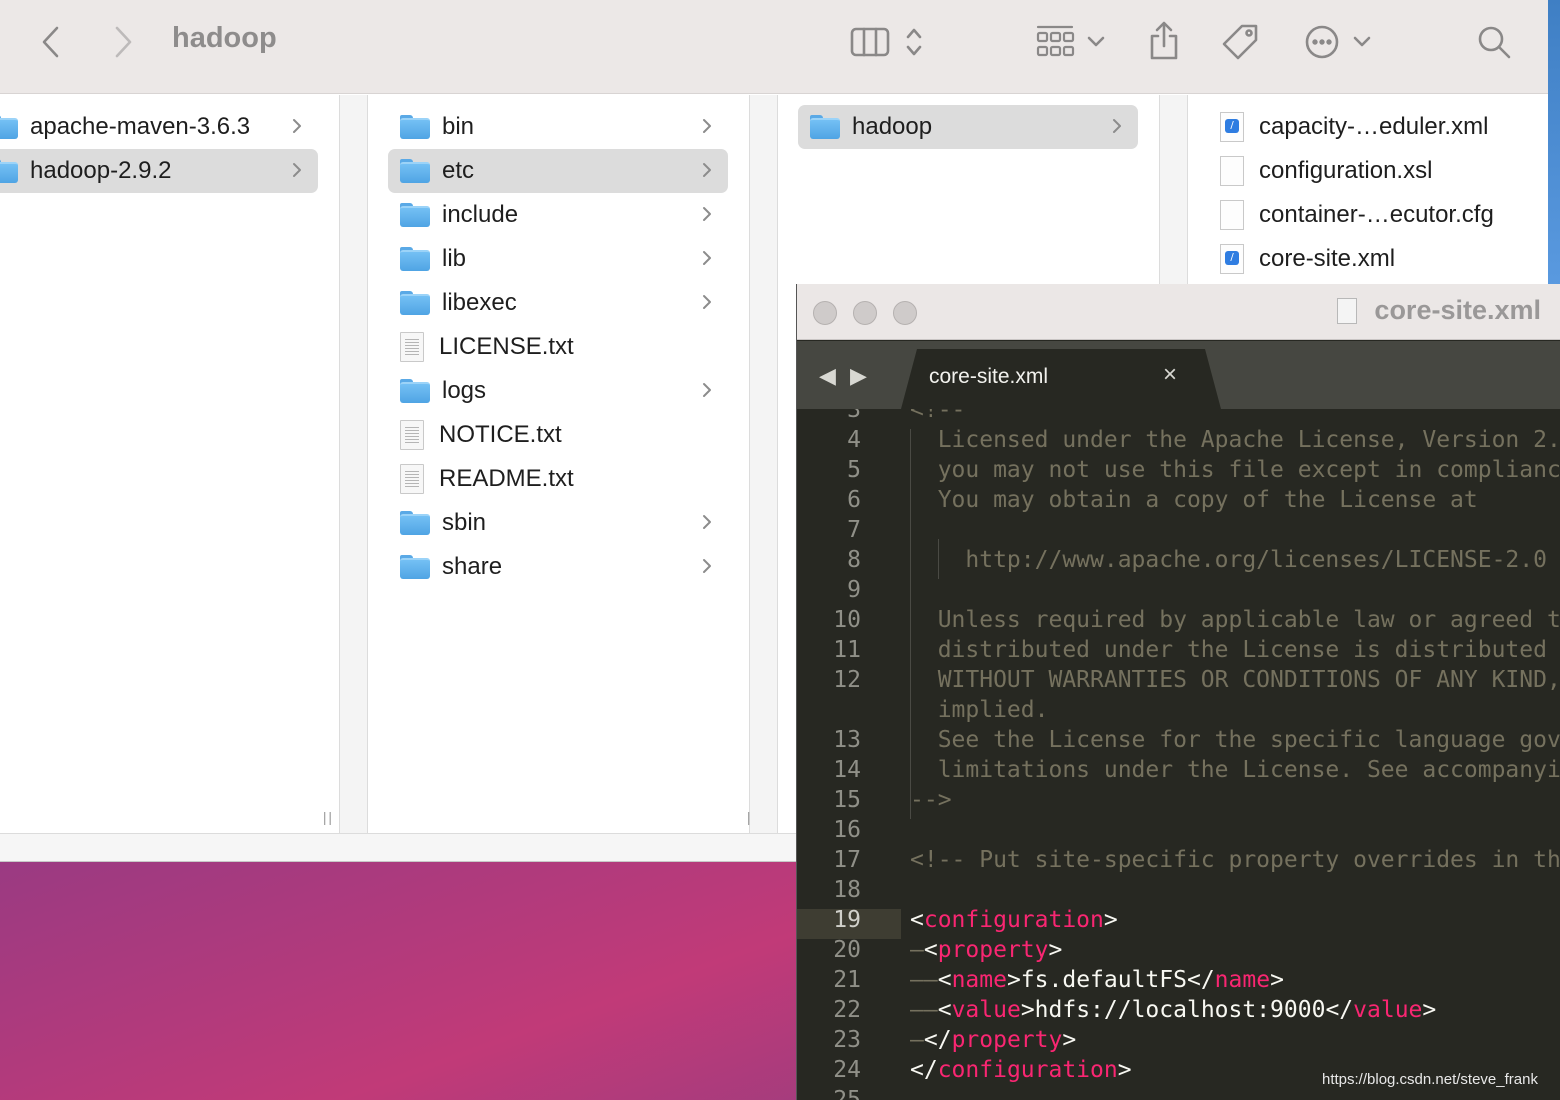  I want to click on code-line: <!--, so click(937, 416).